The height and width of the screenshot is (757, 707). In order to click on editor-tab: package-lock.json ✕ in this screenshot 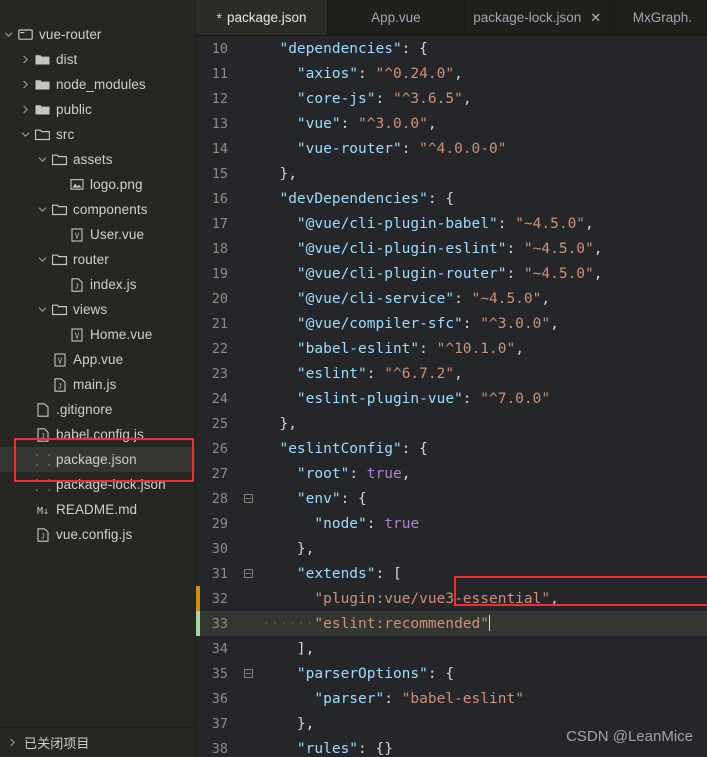, I will do `click(537, 17)`.